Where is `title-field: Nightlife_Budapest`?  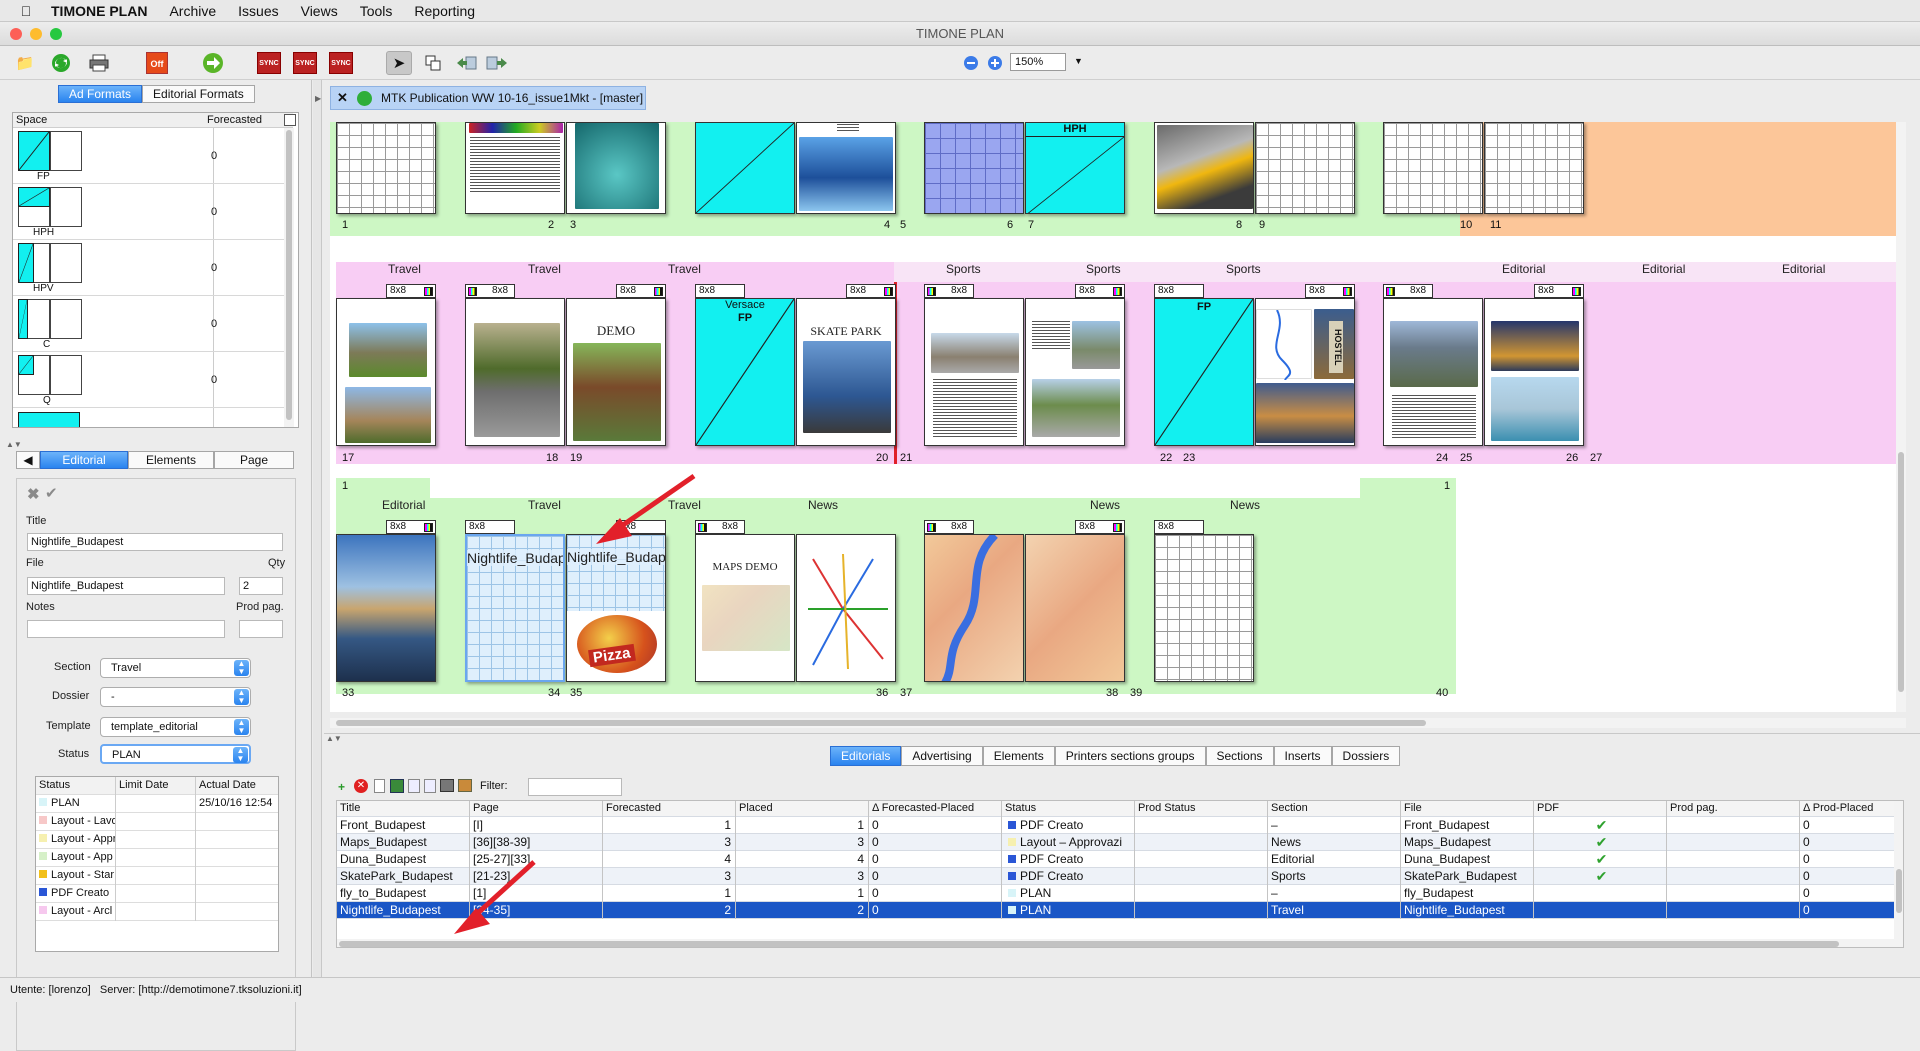
title-field: Nightlife_Budapest is located at coordinates (155, 542).